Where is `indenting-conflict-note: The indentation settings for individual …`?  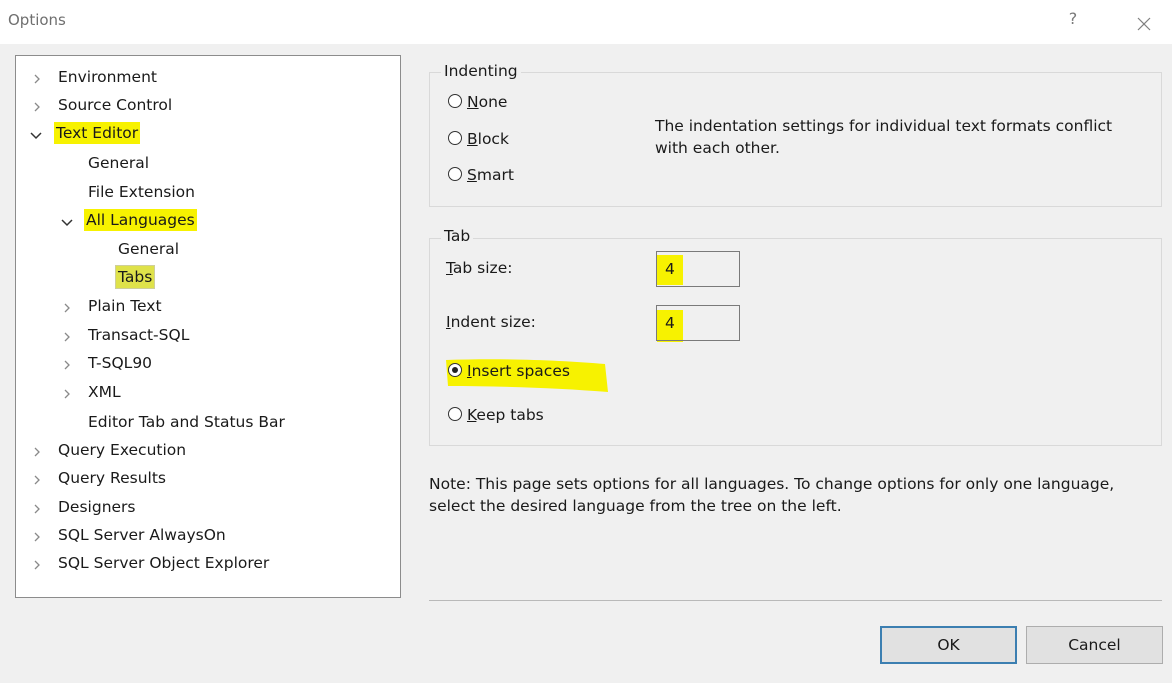 indenting-conflict-note: The indentation settings for individual … is located at coordinates (884, 137).